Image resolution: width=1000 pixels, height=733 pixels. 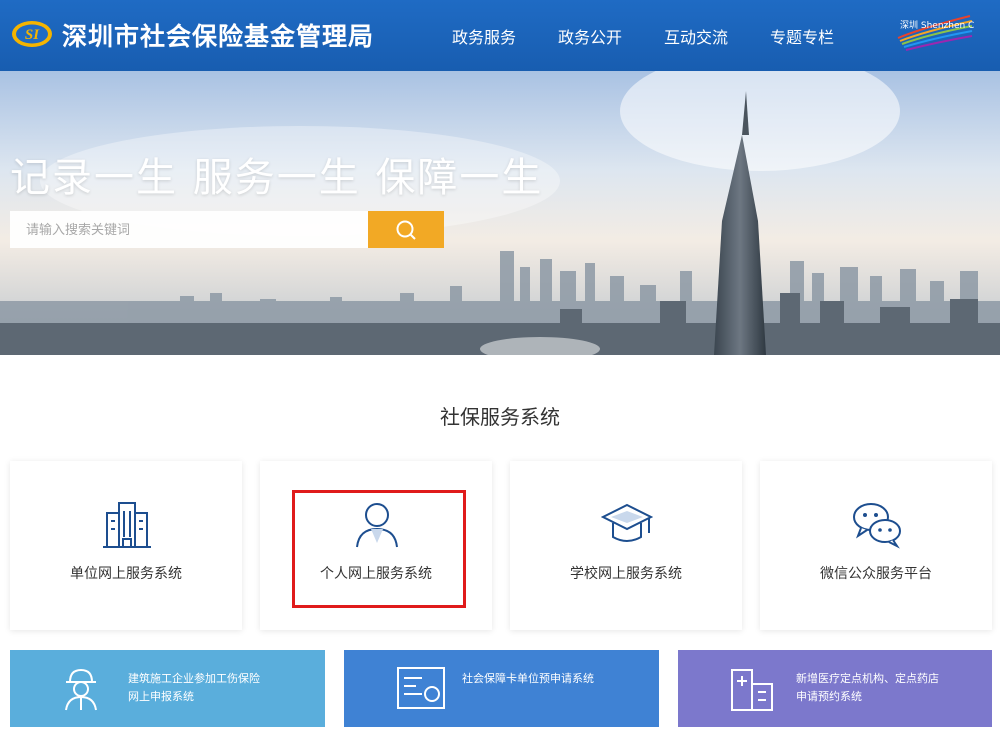 I want to click on card-label: 学校网上服务系统, so click(x=626, y=574).